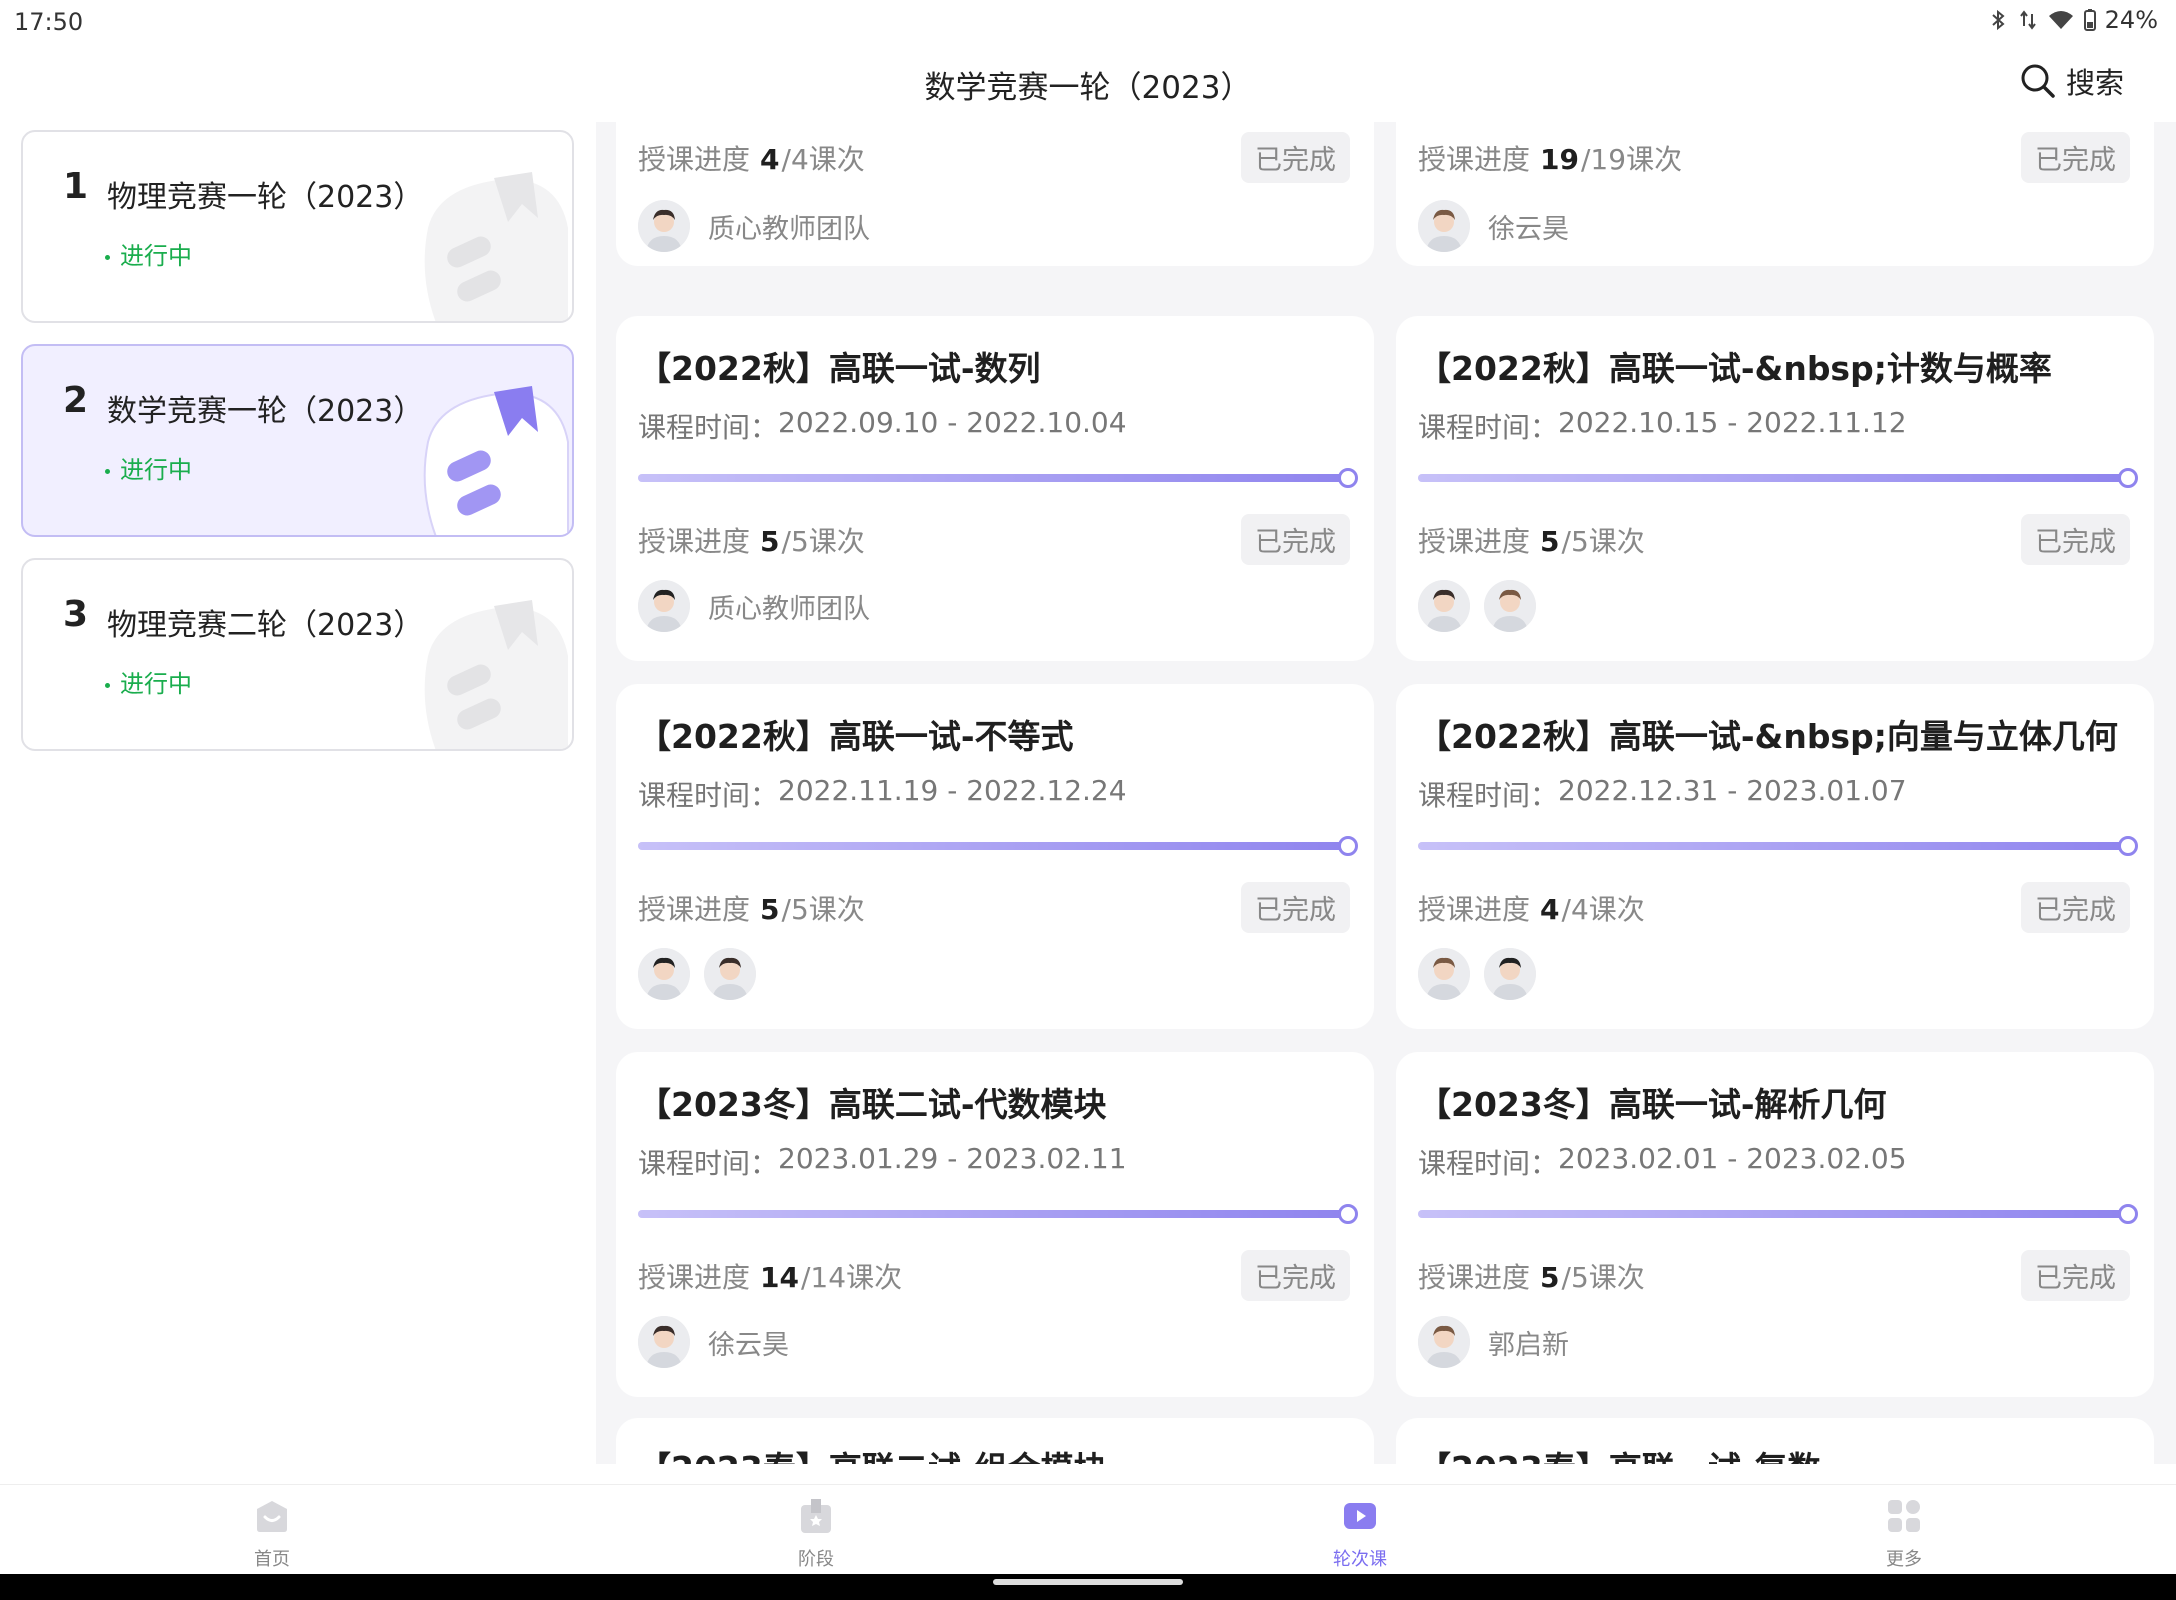  What do you see at coordinates (1088, 1529) in the screenshot?
I see `bottom-nav: 首页 阶段 轮次课 更多` at bounding box center [1088, 1529].